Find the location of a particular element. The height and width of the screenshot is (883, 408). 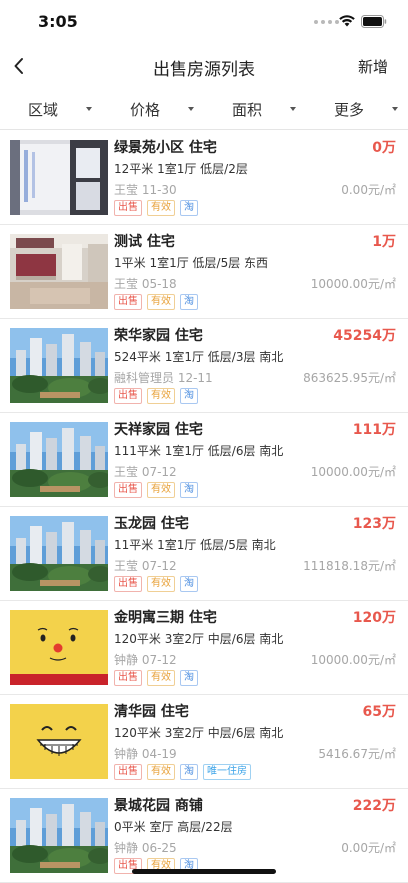

wifi-icon is located at coordinates (347, 21).